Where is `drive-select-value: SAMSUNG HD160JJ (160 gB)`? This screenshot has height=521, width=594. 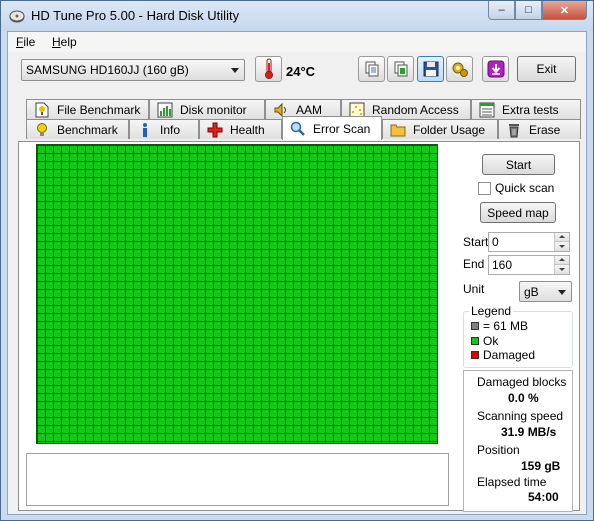 drive-select-value: SAMSUNG HD160JJ (160 gB) is located at coordinates (107, 70).